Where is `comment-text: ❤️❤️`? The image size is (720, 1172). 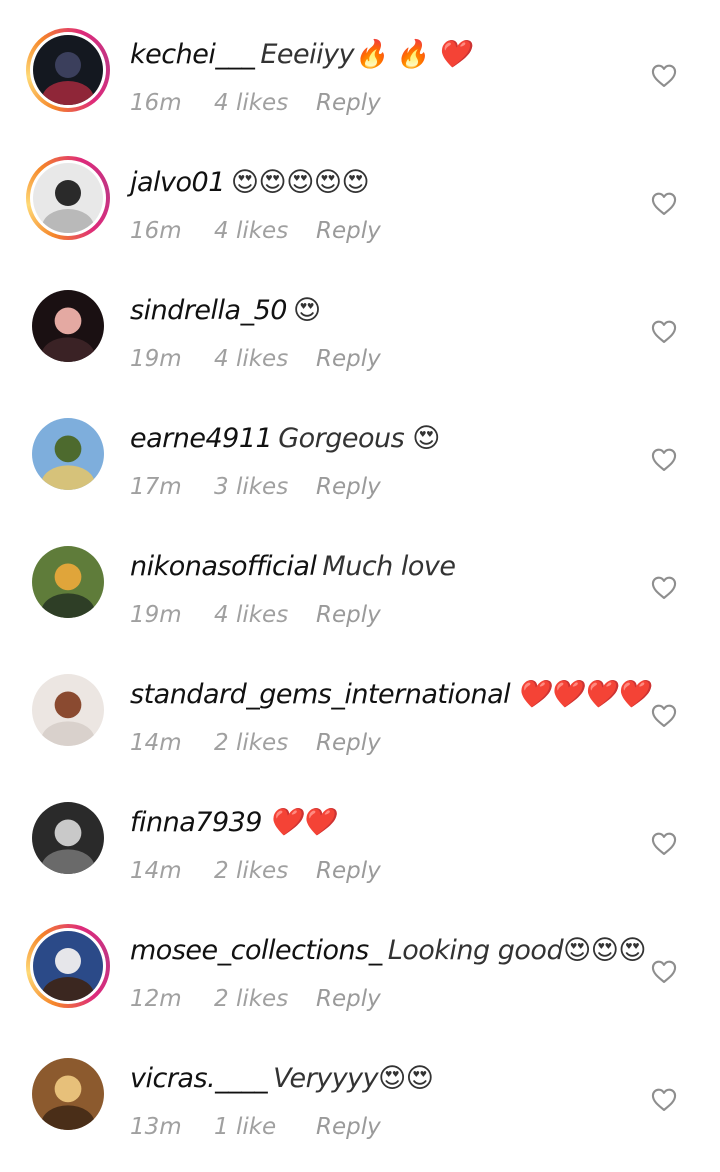 comment-text: ❤️❤️ is located at coordinates (301, 822).